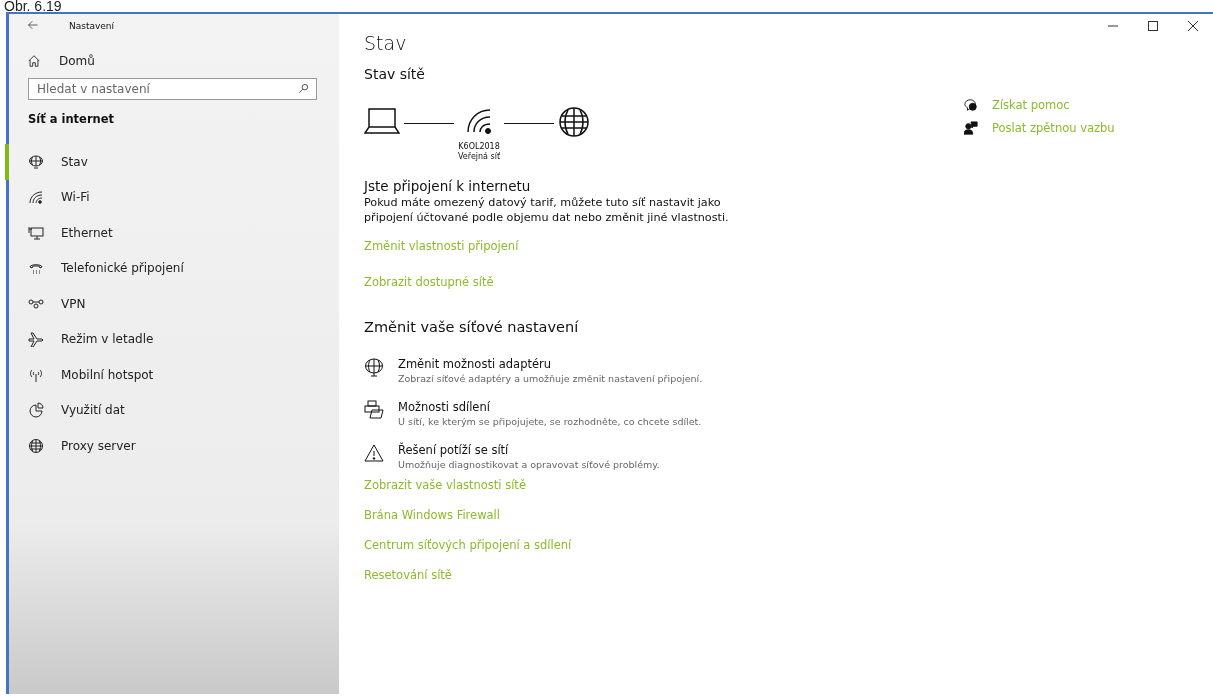  I want to click on figure-caption: Obr. 6.19, so click(33, 6).